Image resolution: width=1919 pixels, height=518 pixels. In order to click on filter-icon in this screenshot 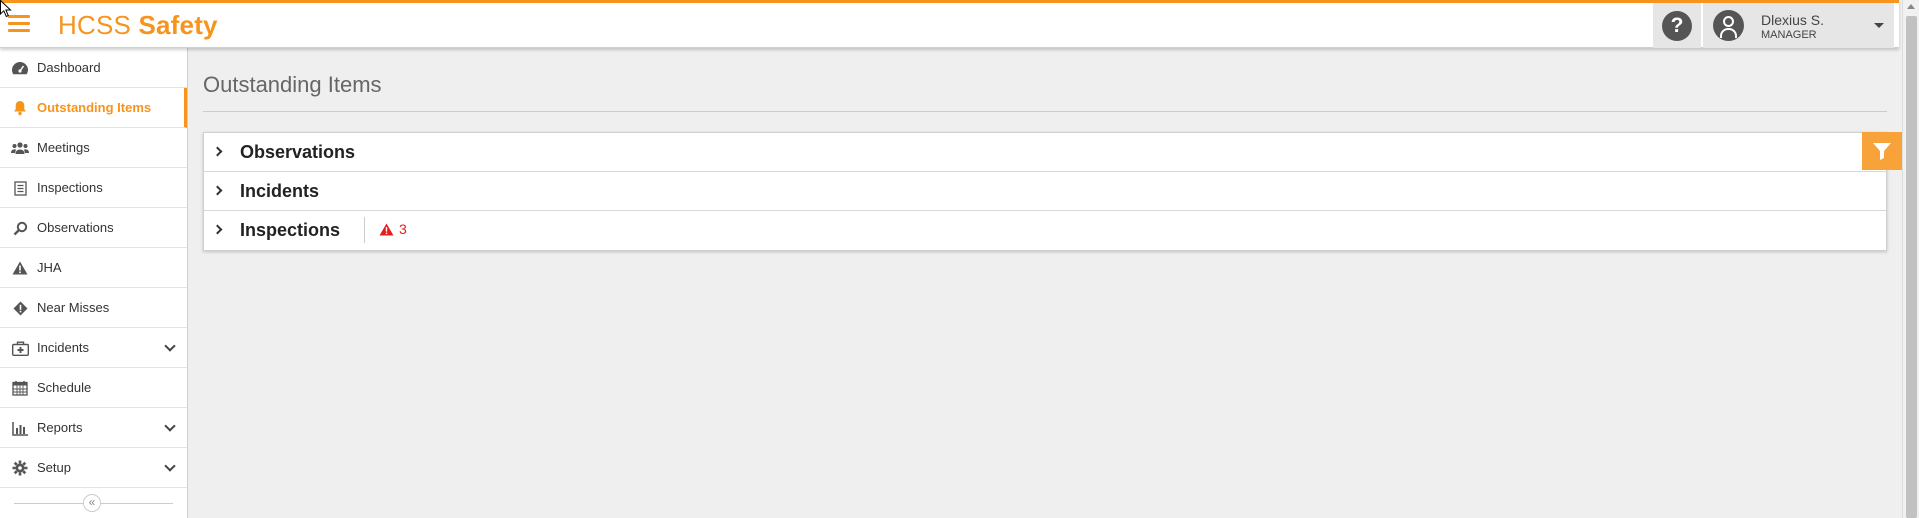, I will do `click(1882, 151)`.